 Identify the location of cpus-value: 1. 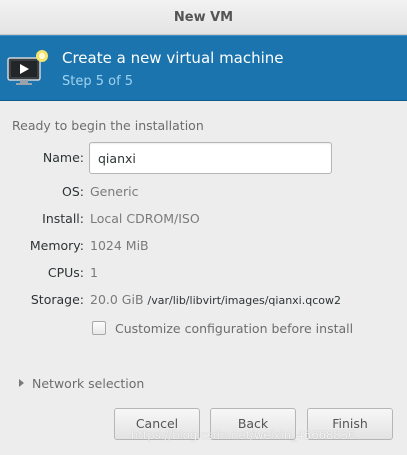
(94, 272).